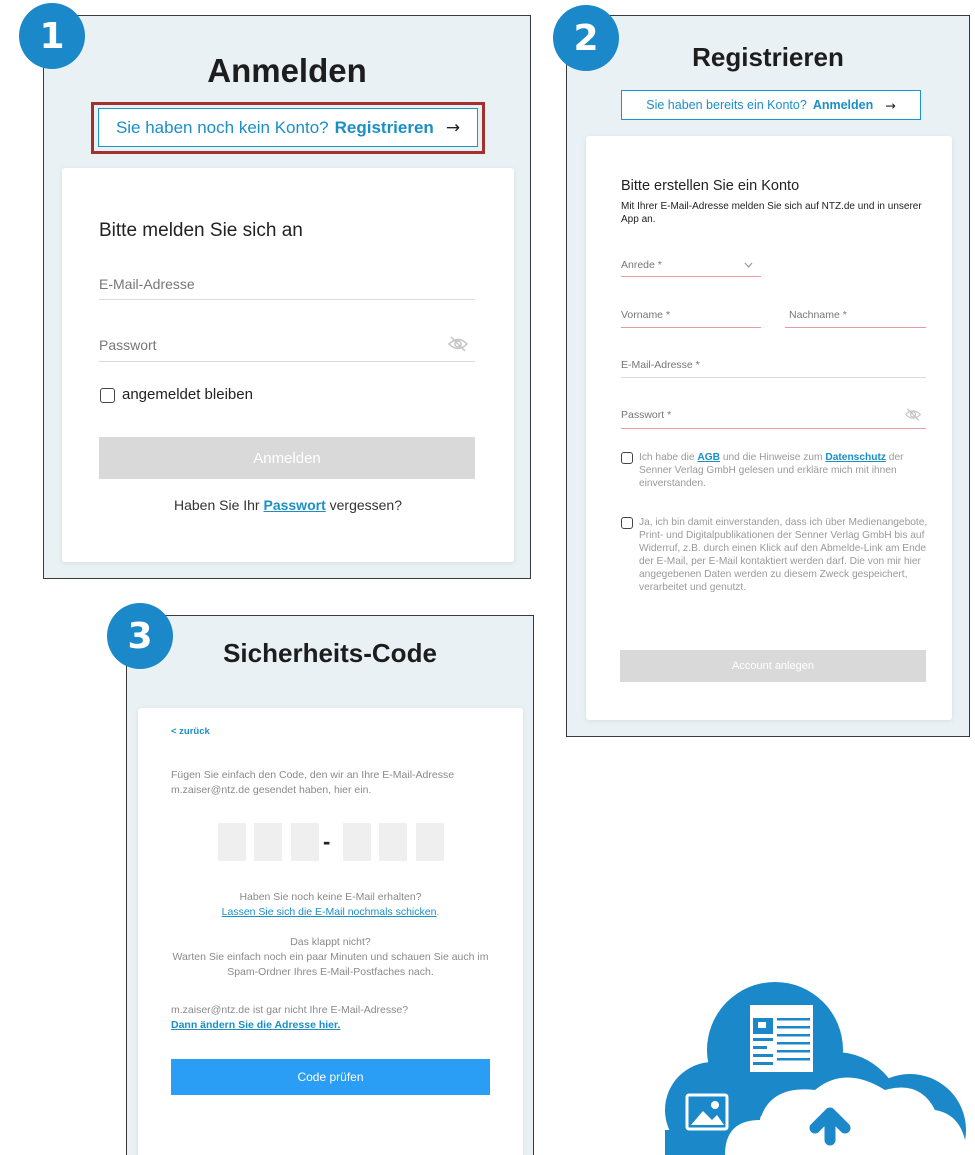  What do you see at coordinates (641, 264) in the screenshot?
I see `salutation-placeholder: Anrede *` at bounding box center [641, 264].